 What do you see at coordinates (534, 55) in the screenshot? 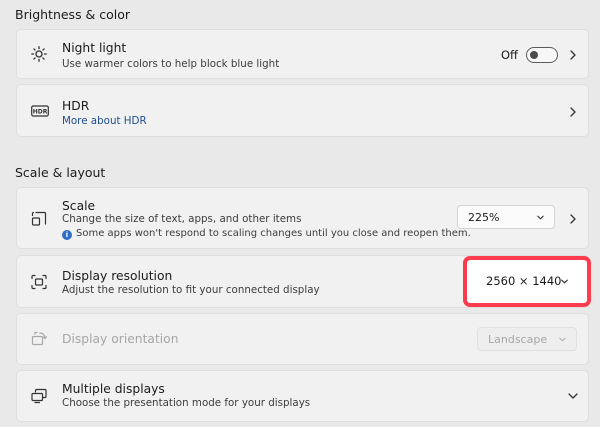
I see `toggle-knob` at bounding box center [534, 55].